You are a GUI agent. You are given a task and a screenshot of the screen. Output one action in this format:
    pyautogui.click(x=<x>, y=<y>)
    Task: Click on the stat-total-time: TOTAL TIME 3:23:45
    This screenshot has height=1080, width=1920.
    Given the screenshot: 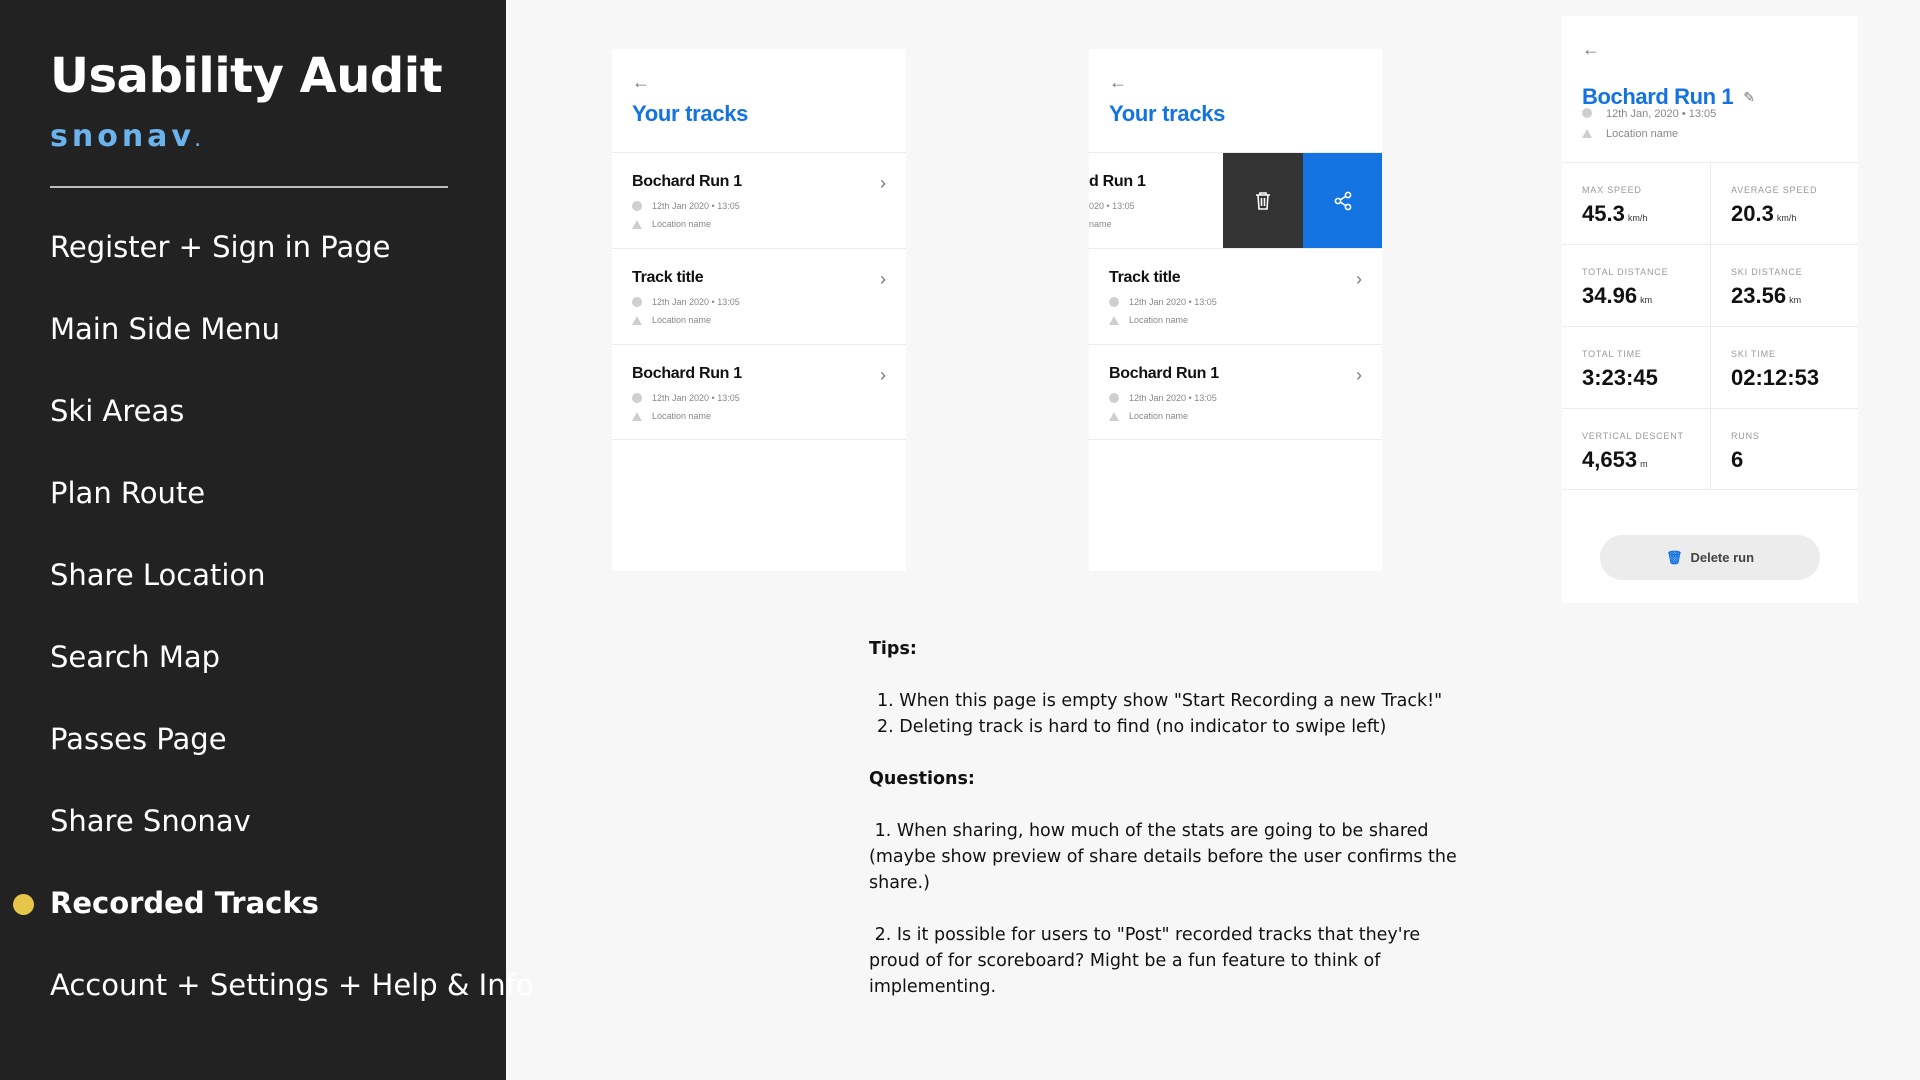 What is the action you would take?
    pyautogui.click(x=1636, y=367)
    